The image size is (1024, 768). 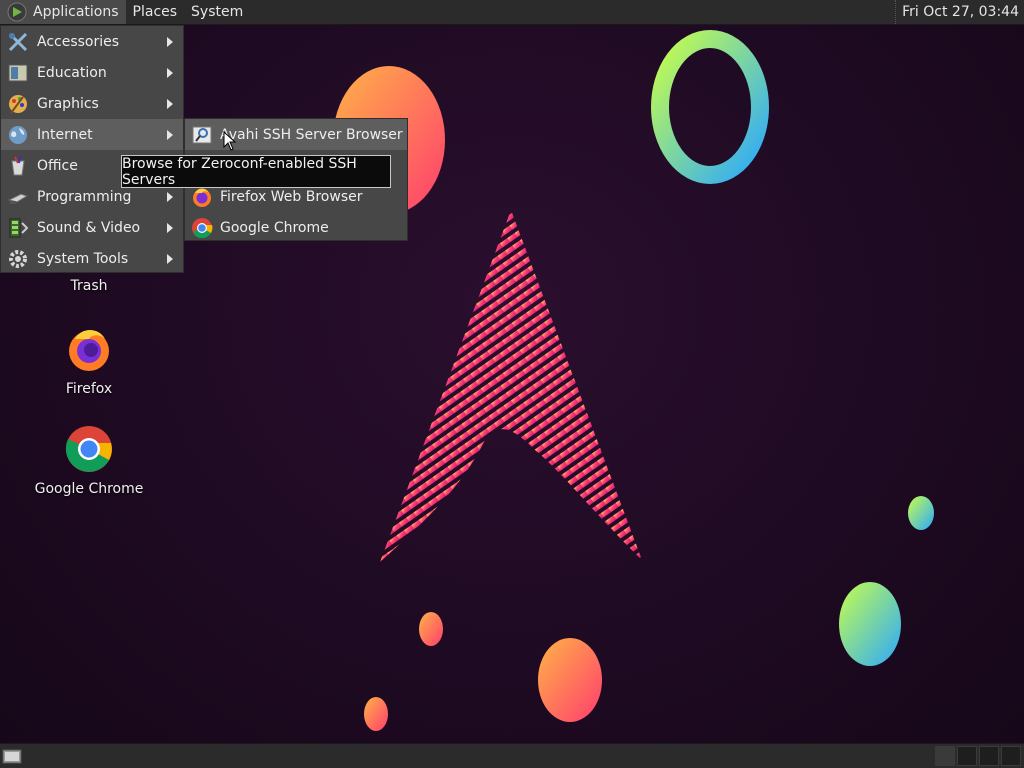 What do you see at coordinates (18, 73) in the screenshot?
I see `education-icon` at bounding box center [18, 73].